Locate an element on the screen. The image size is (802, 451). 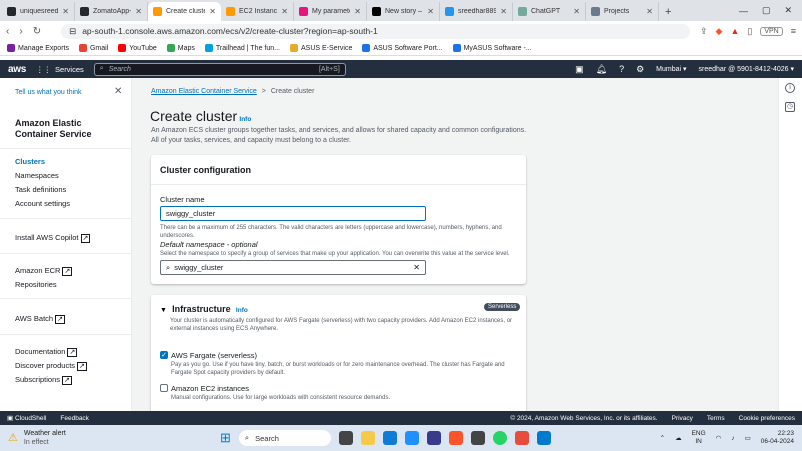
cluster-name-input: swiggy_cluster is located at coordinates (293, 213).